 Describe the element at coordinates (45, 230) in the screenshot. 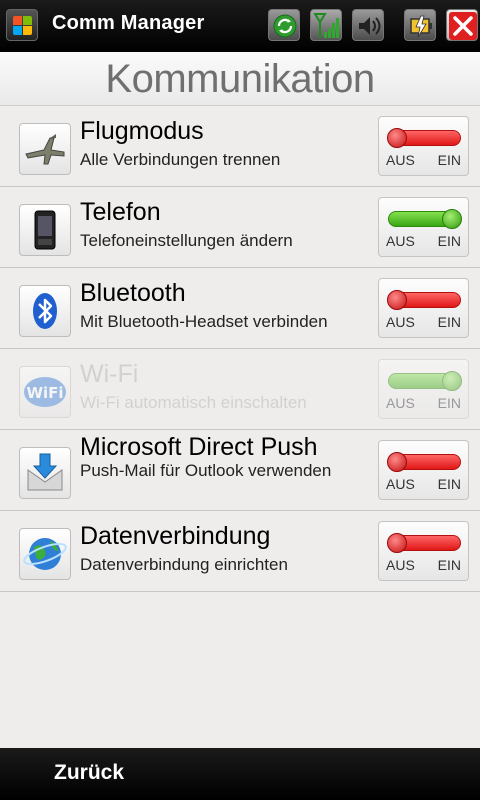

I see `phone-icon` at that location.